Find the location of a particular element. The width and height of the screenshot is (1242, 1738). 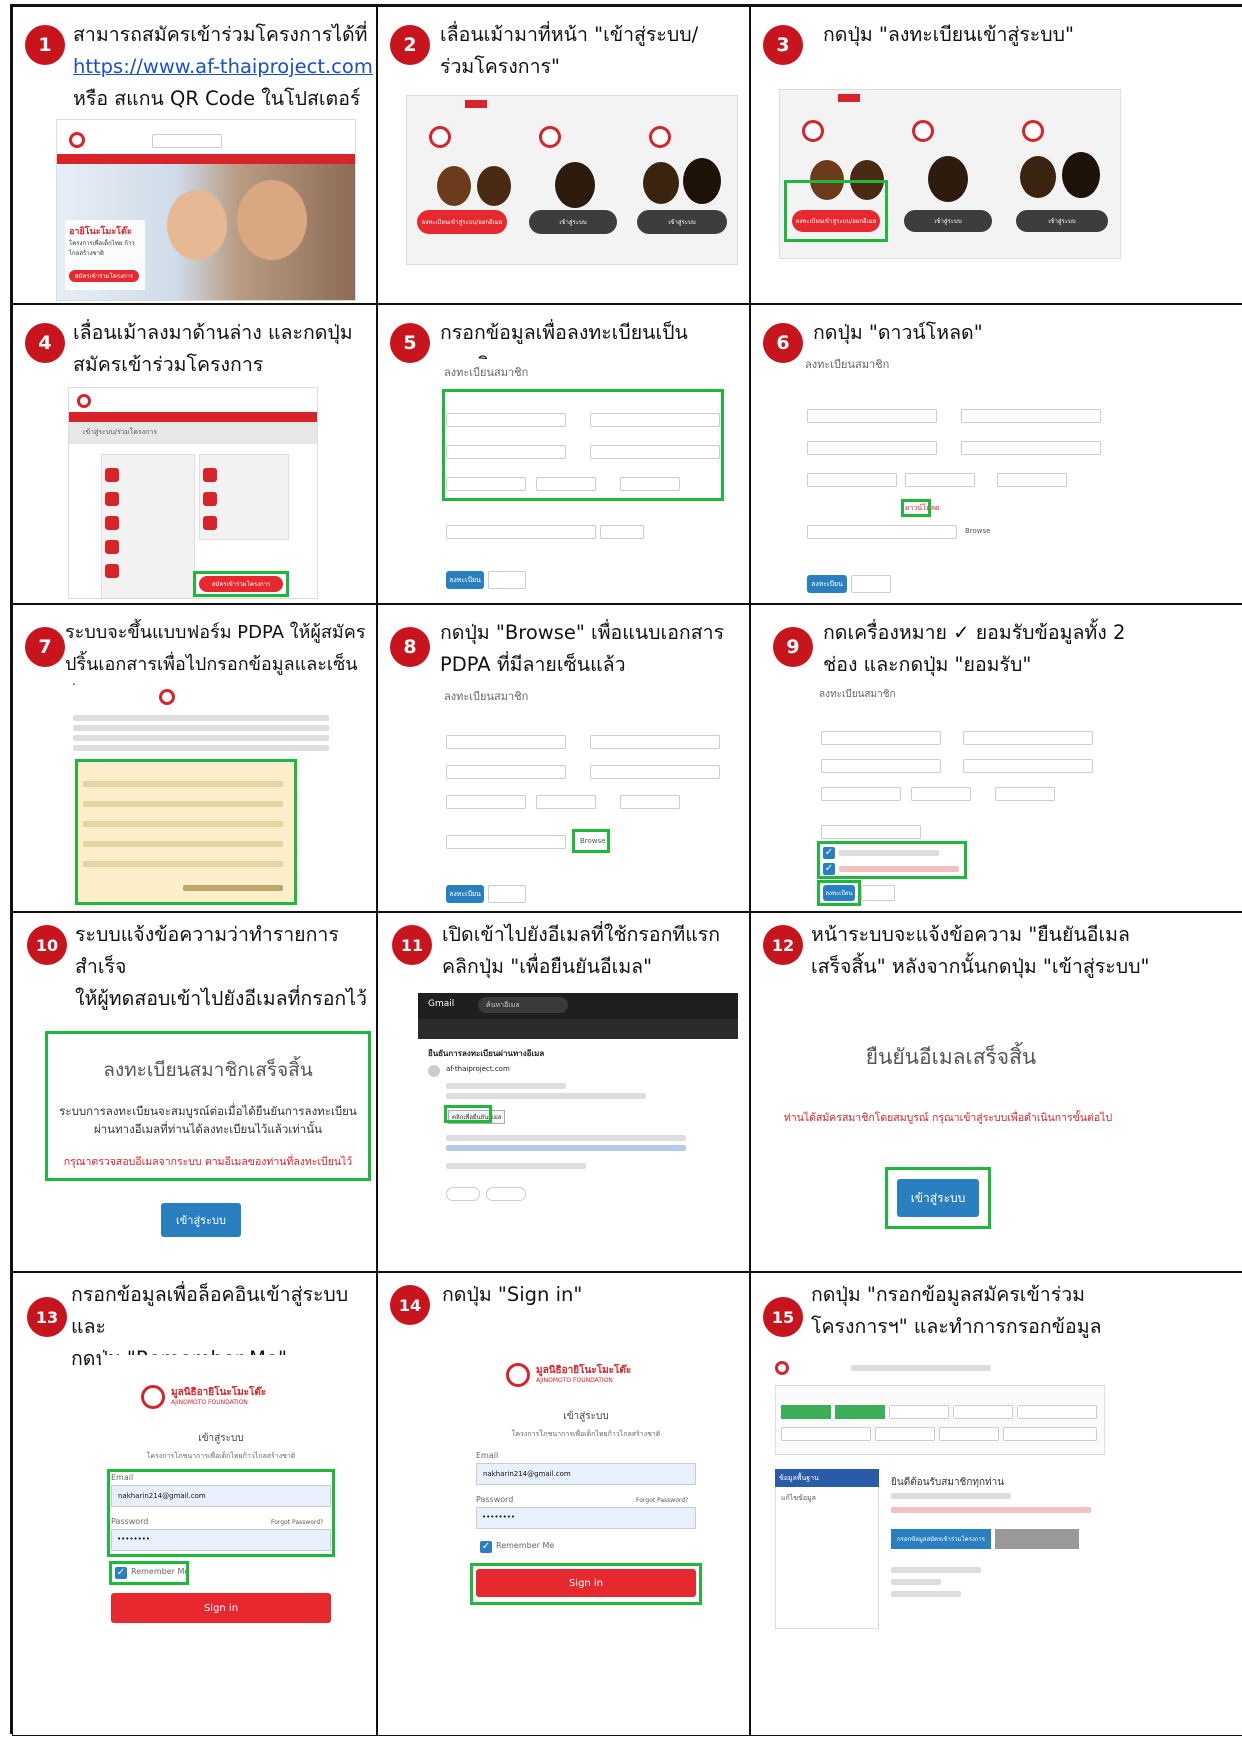

nav-active-tab is located at coordinates (849, 98).